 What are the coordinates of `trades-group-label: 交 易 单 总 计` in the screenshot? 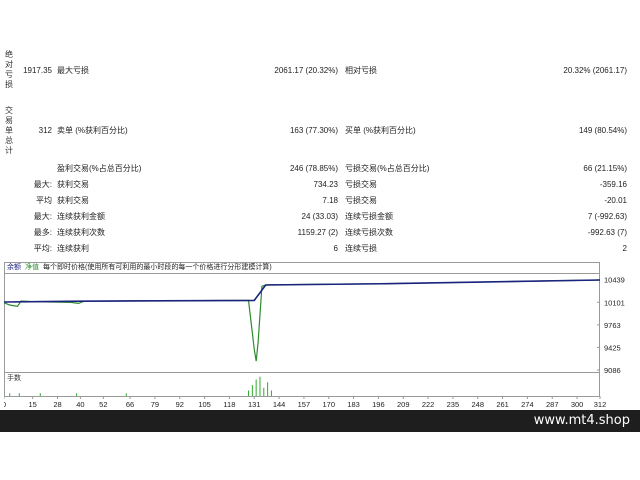 It's located at (9, 131).